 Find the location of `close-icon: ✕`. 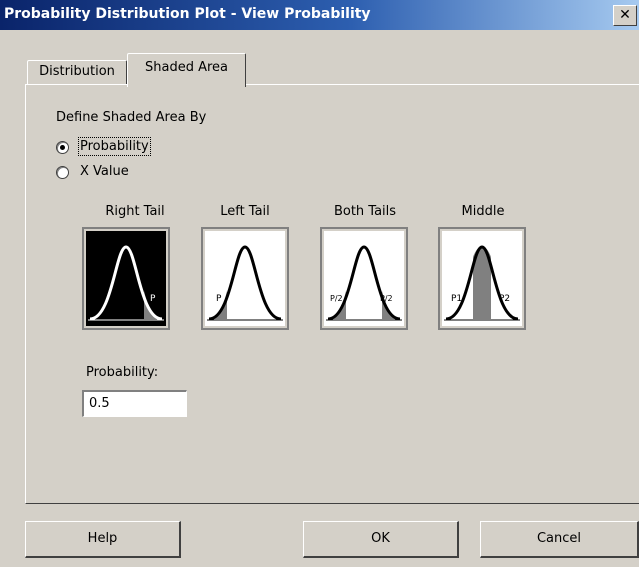

close-icon: ✕ is located at coordinates (625, 15).